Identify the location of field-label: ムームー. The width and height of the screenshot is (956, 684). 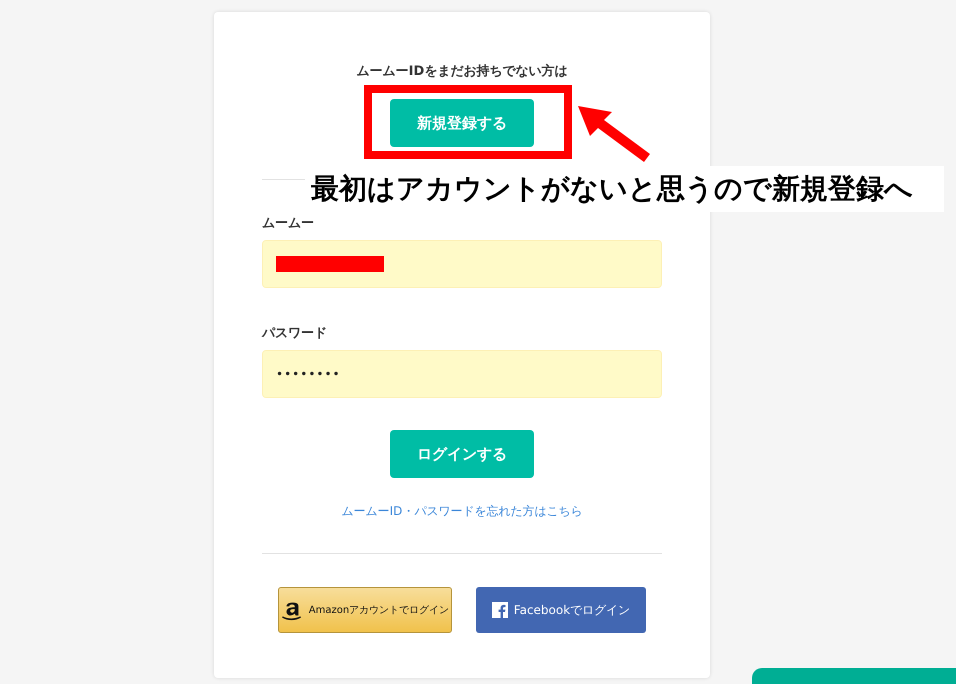
(288, 224).